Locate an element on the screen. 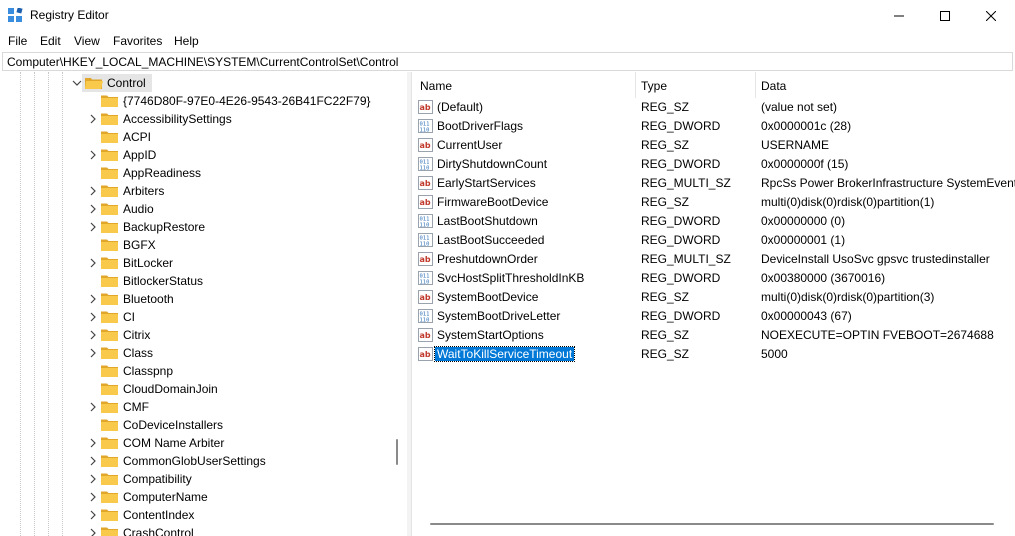  value-name: SvcHostSplitThresholdInKB is located at coordinates (510, 278).